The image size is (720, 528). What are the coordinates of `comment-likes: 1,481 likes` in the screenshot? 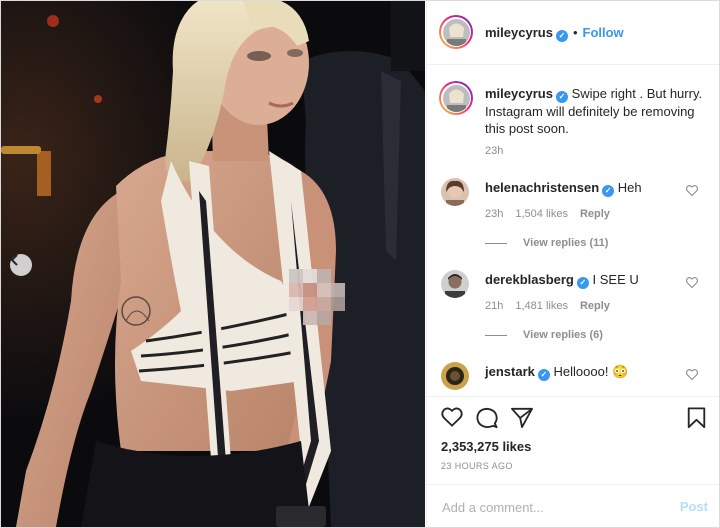 It's located at (541, 306).